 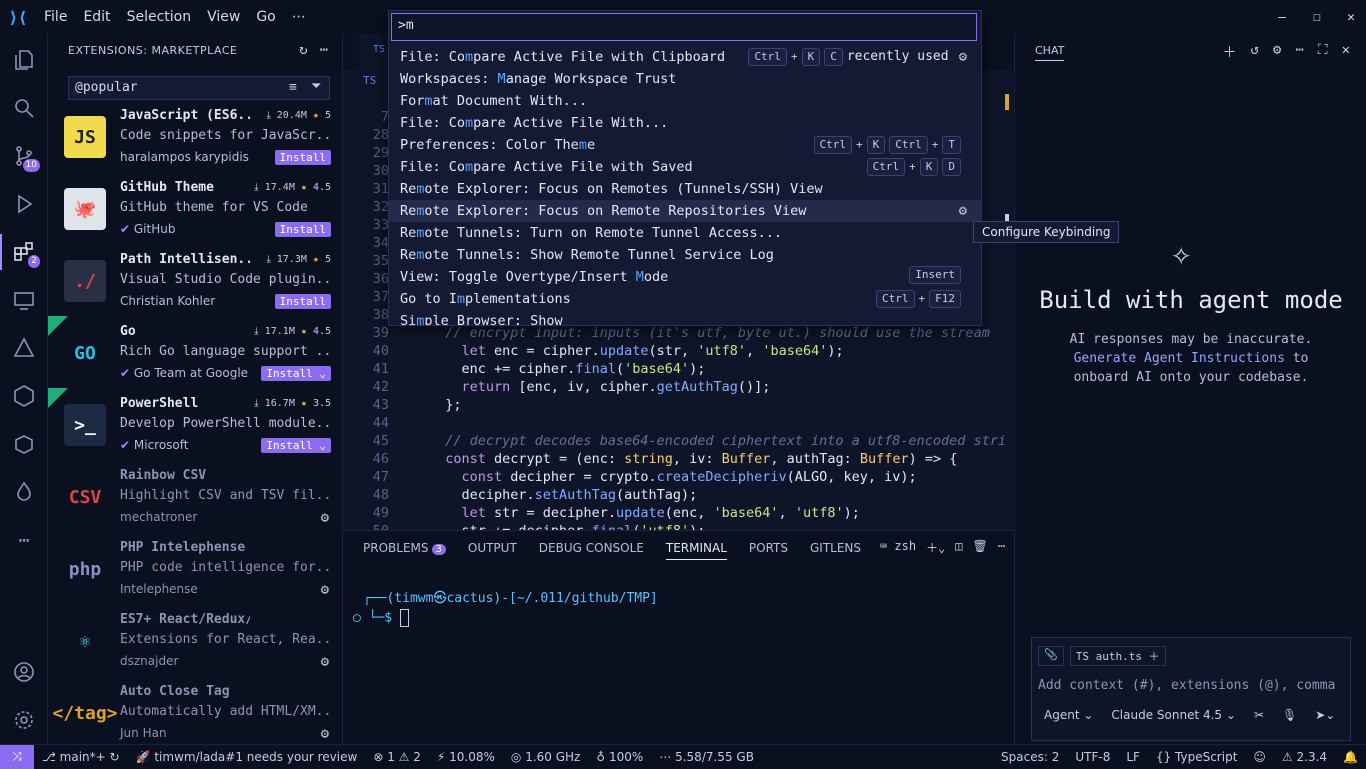 What do you see at coordinates (1289, 715) in the screenshot?
I see `mic-icon: 🎙` at bounding box center [1289, 715].